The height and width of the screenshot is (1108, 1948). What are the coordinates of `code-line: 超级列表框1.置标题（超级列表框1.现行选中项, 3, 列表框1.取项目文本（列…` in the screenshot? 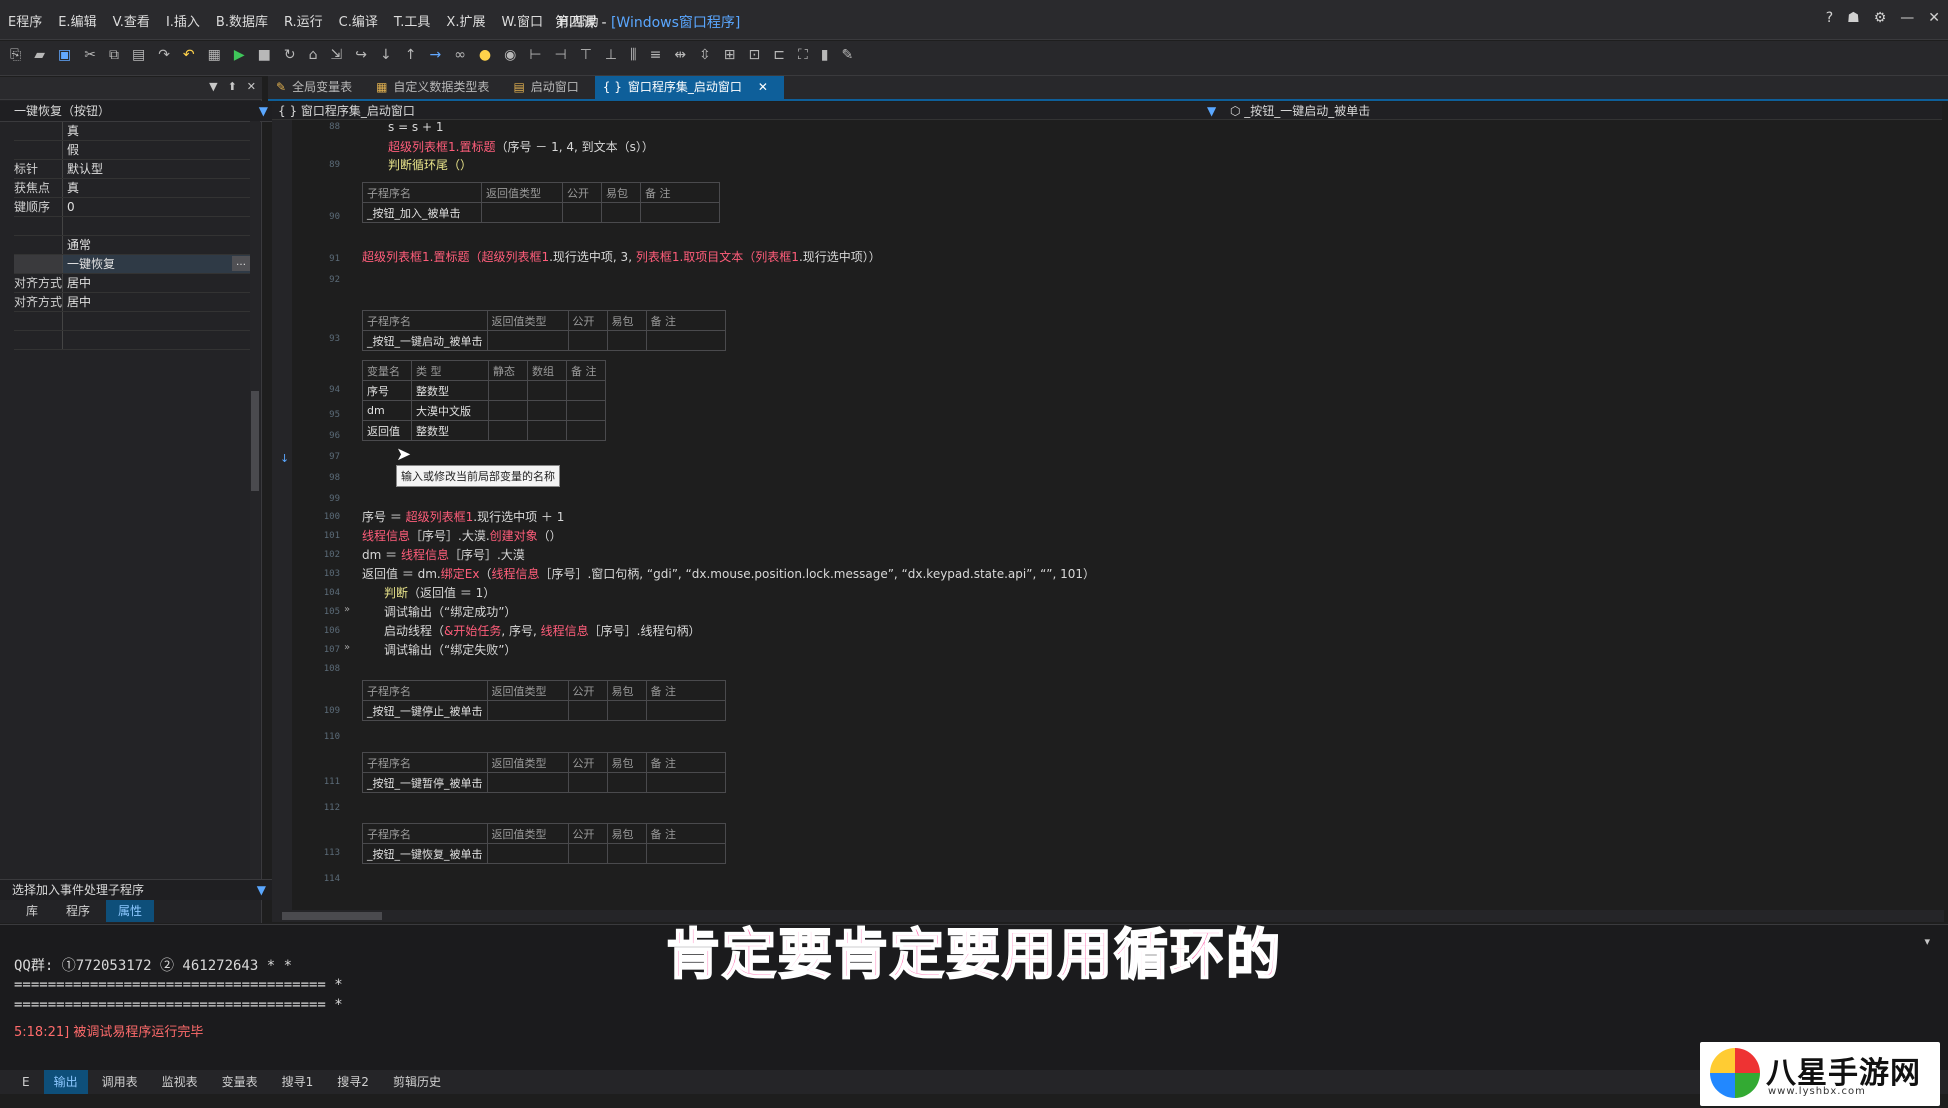 It's located at (621, 256).